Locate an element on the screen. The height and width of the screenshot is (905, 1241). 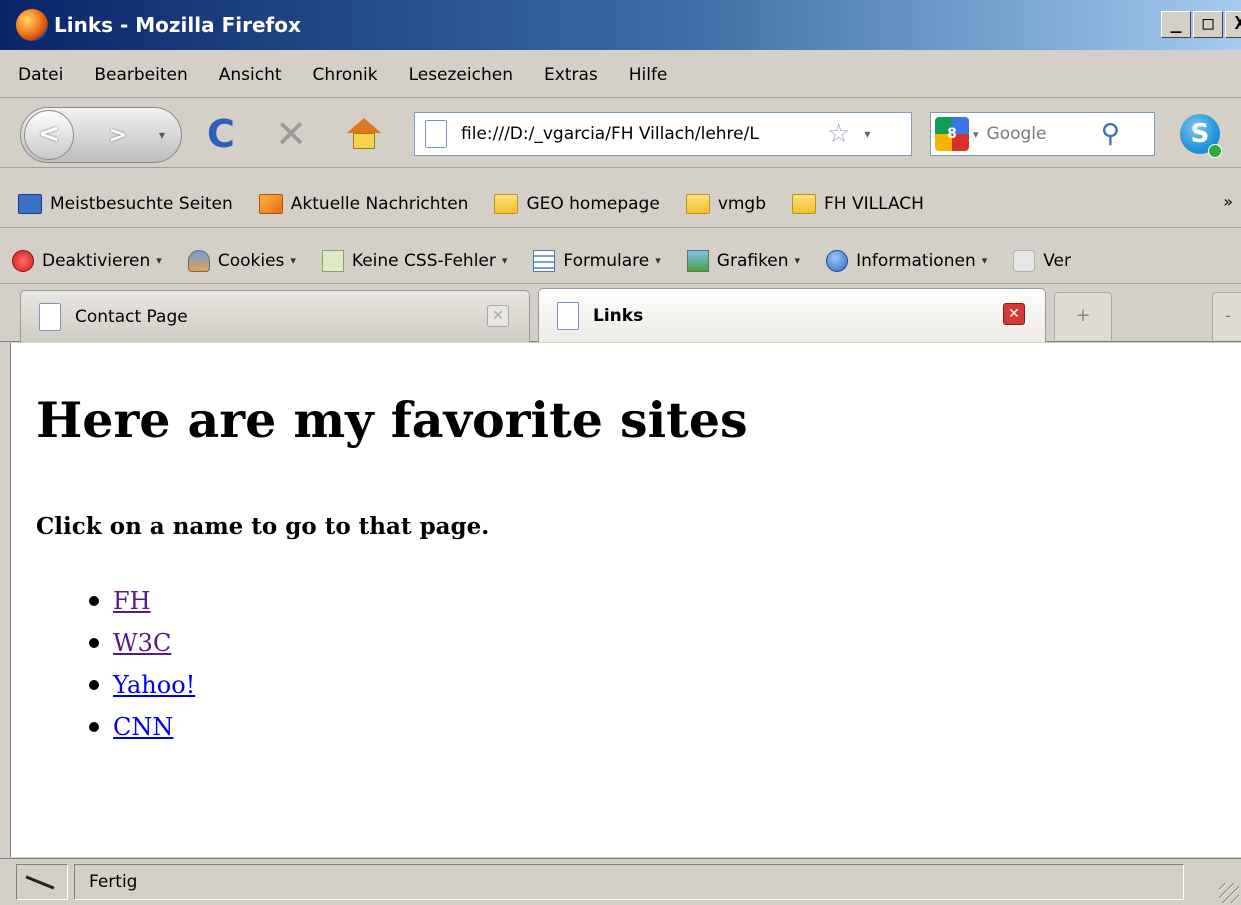
dev-item-label: Keine CSS-Fehler is located at coordinates (423, 260).